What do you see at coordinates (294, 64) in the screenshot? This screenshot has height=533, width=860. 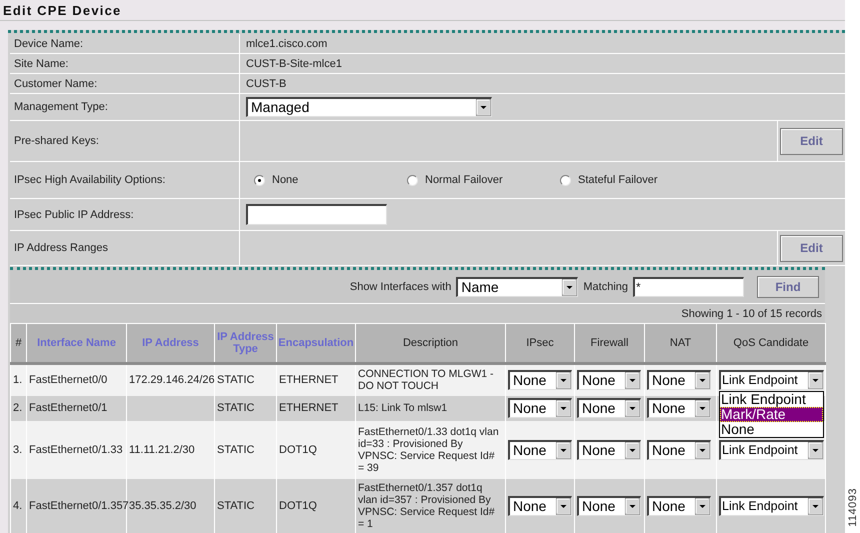 I see `field-value: CUST-B-Site-mlce1` at bounding box center [294, 64].